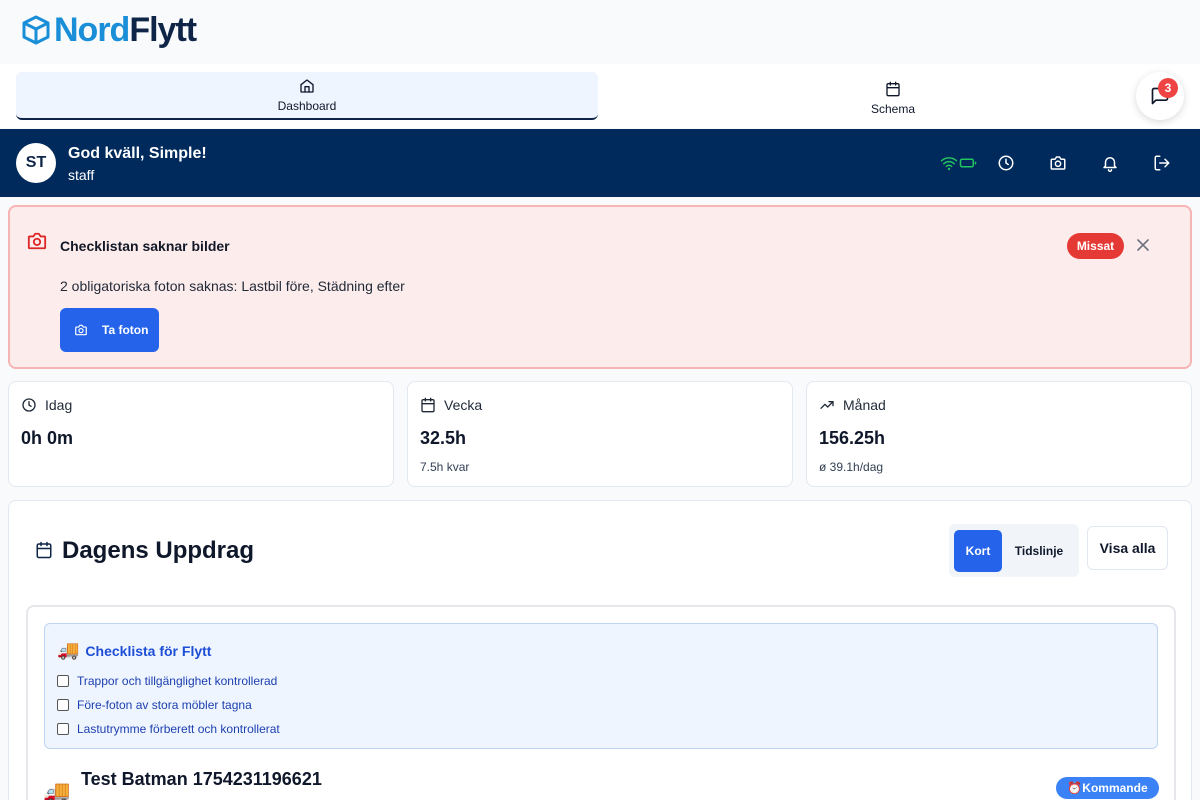 This screenshot has height=800, width=1200. Describe the element at coordinates (949, 164) in the screenshot. I see `wifi-icon` at that location.